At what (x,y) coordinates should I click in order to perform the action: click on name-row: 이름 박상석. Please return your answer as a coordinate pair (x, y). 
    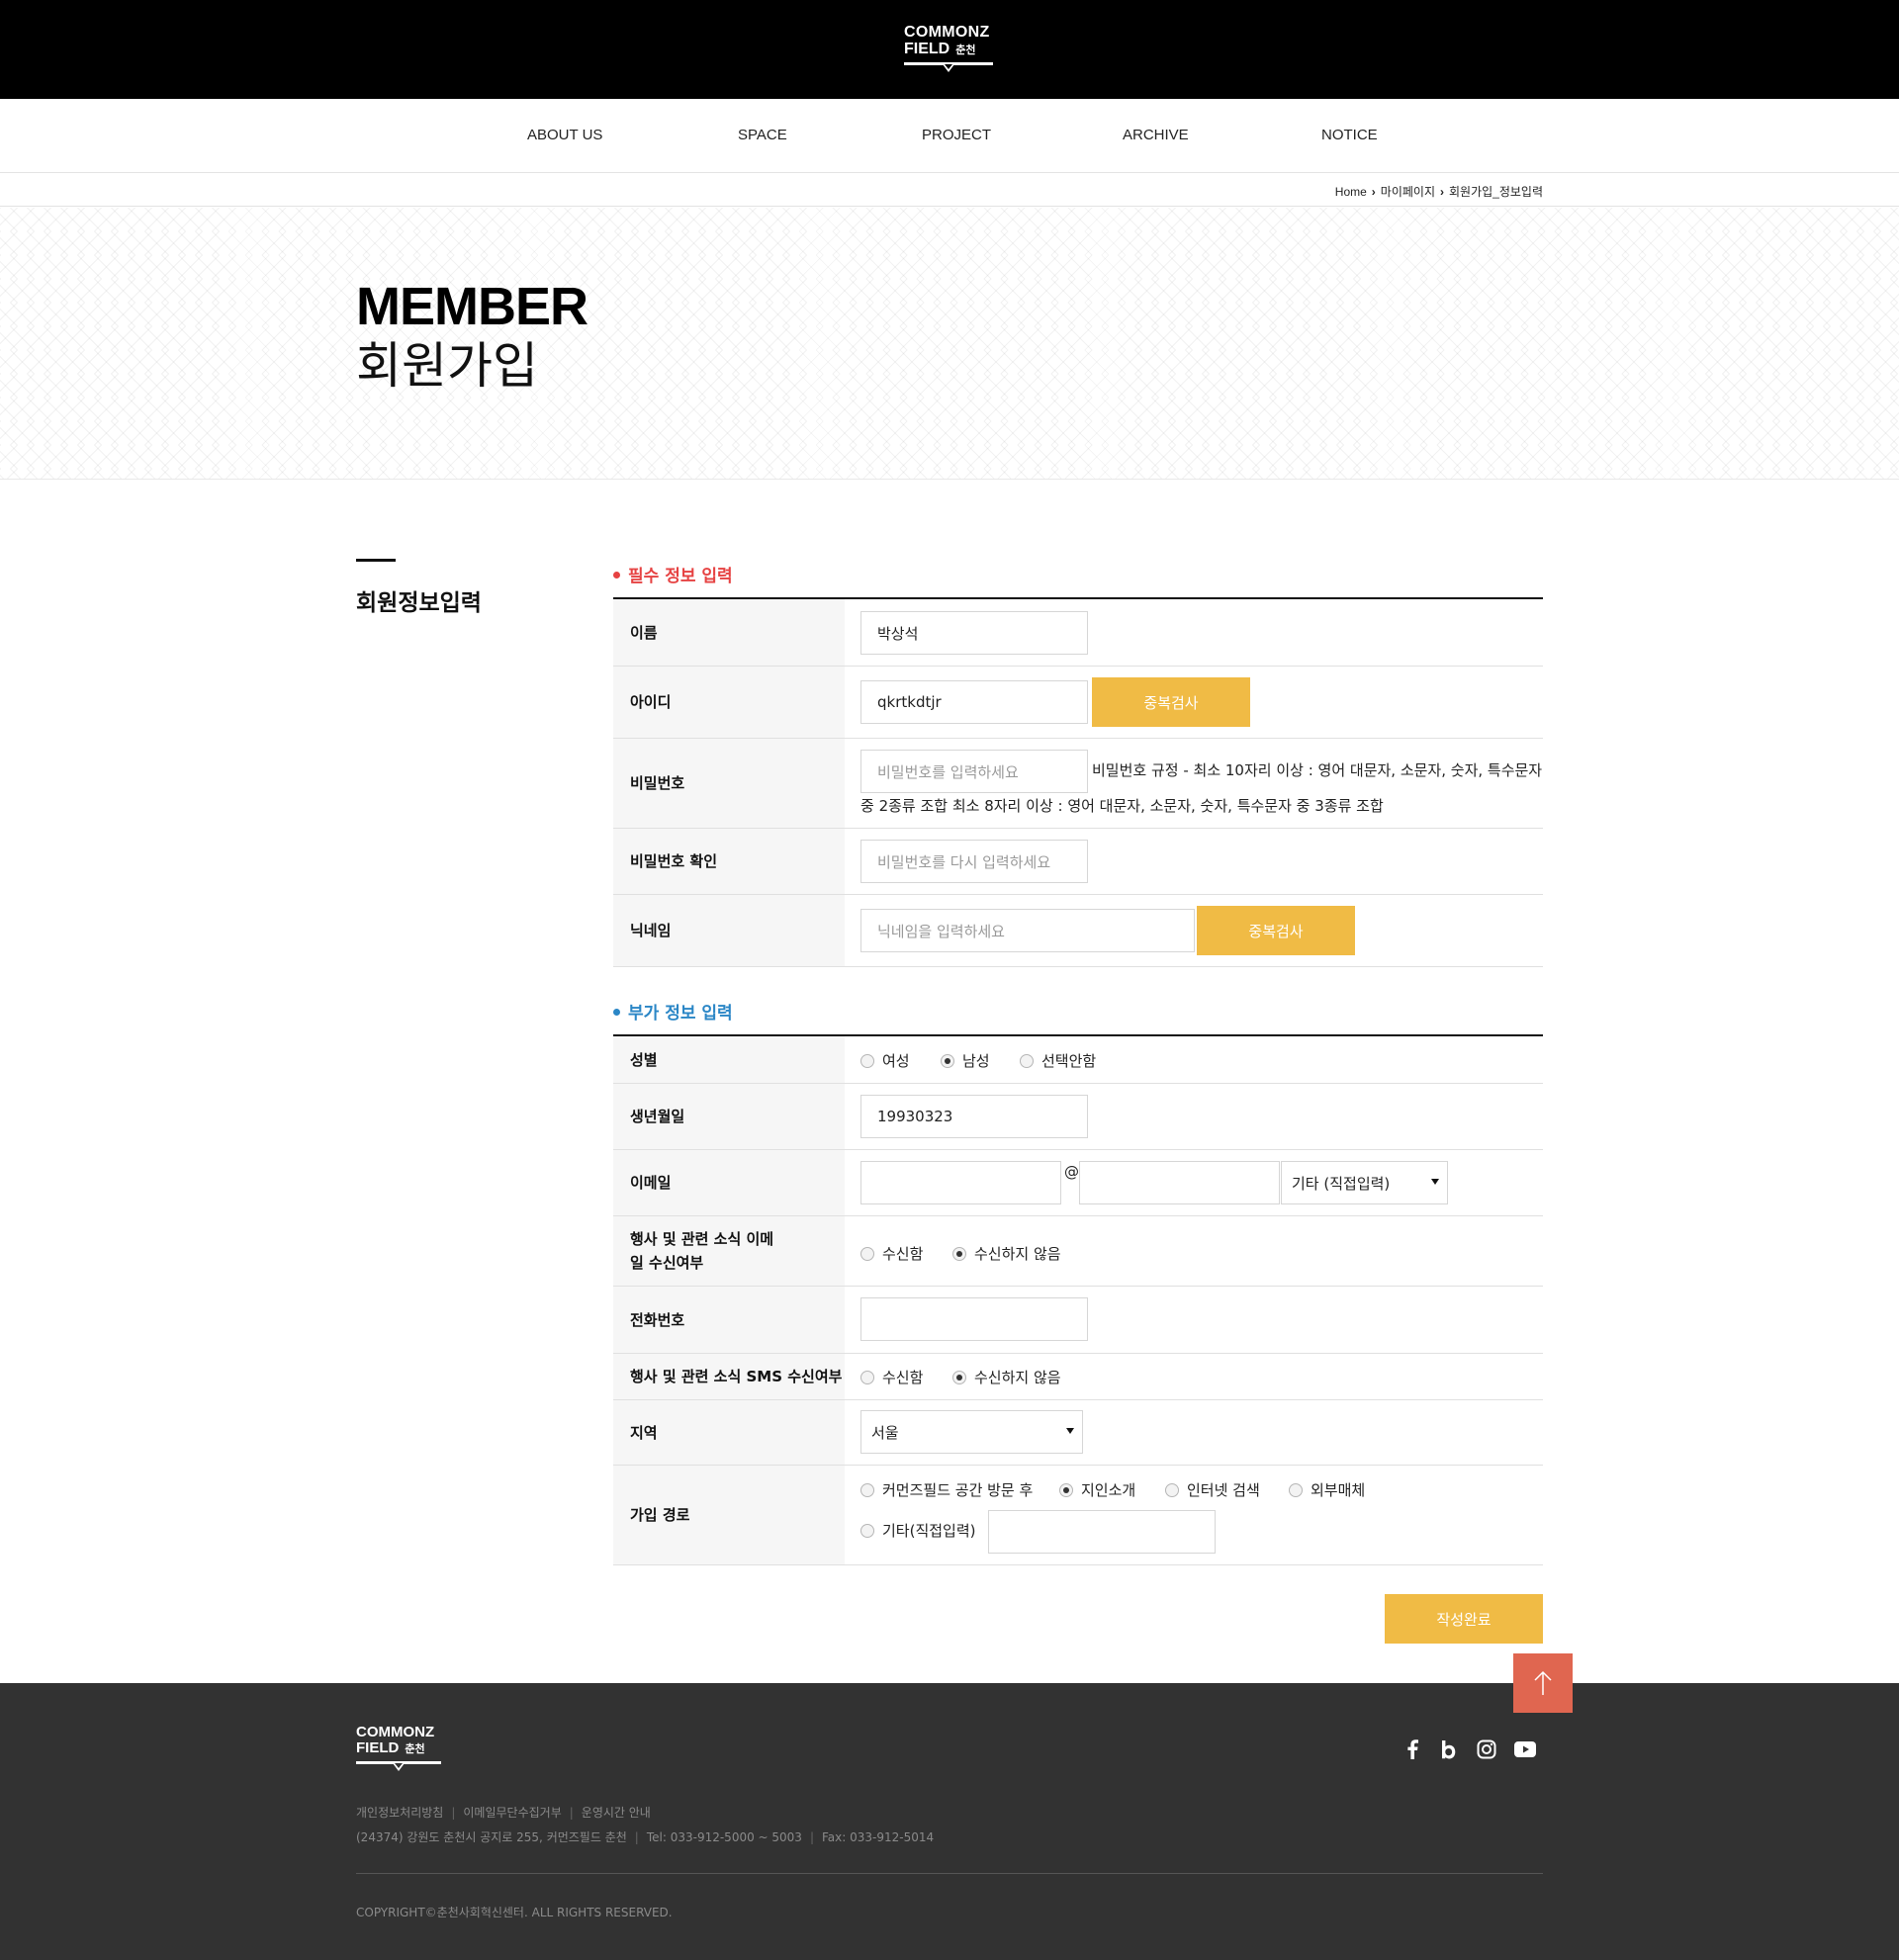
    Looking at the image, I should click on (1078, 633).